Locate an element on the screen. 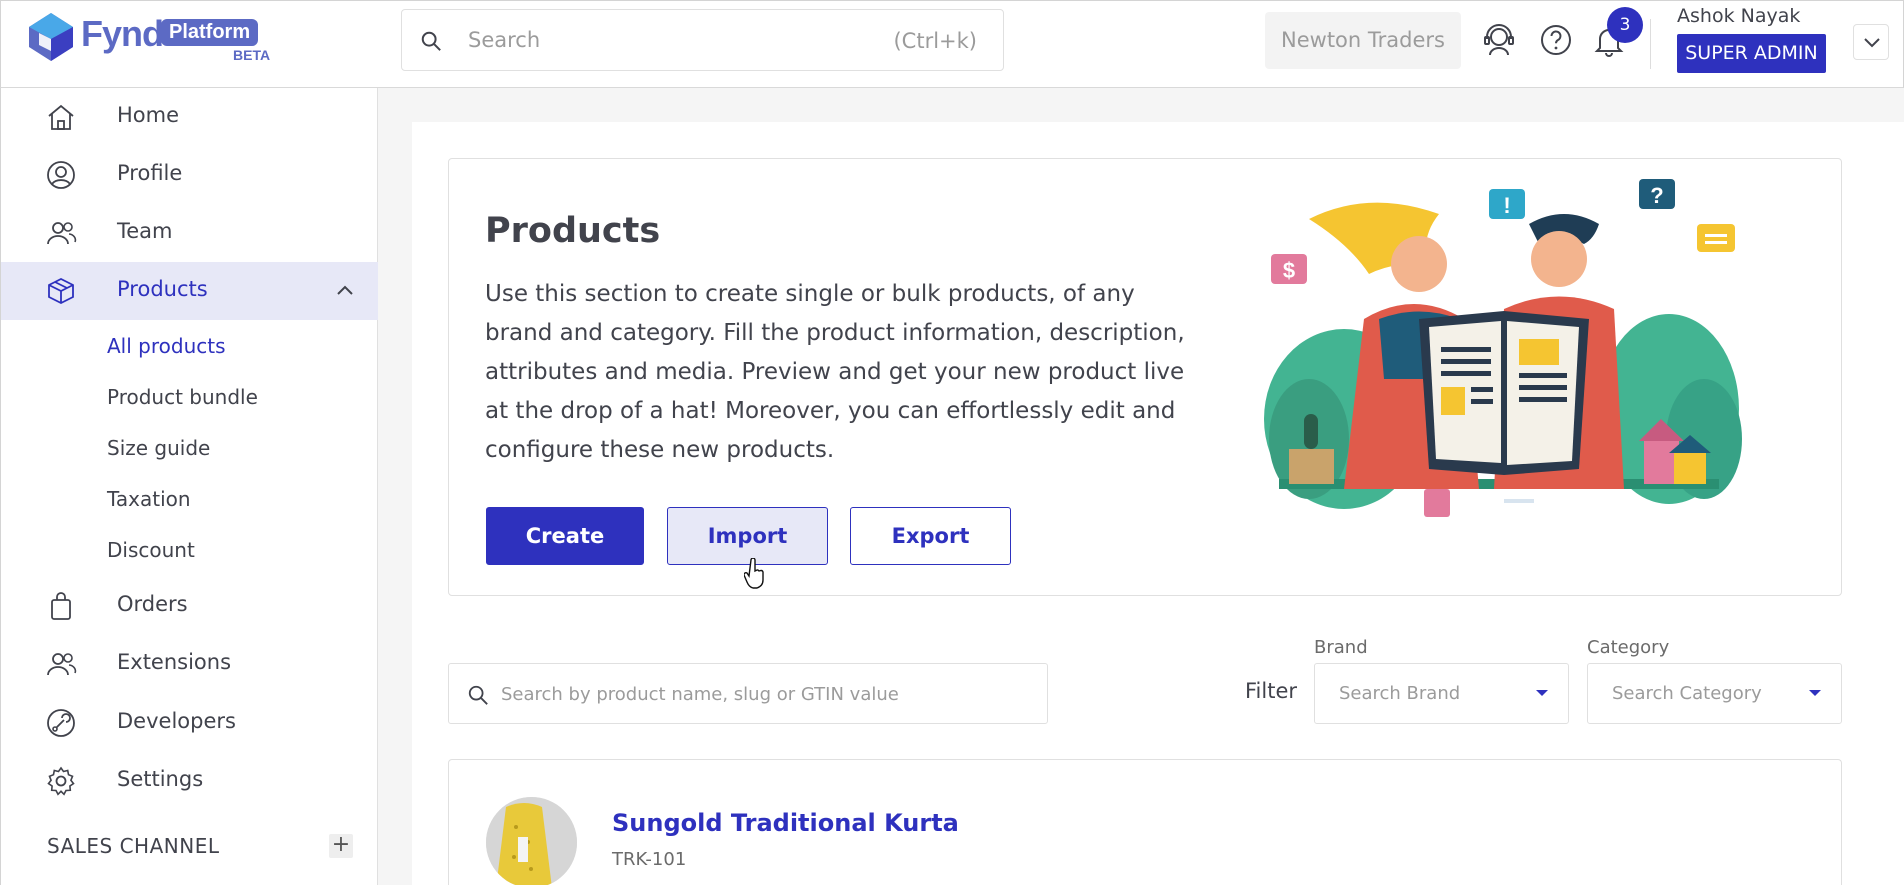  extensions-icon is located at coordinates (62, 664).